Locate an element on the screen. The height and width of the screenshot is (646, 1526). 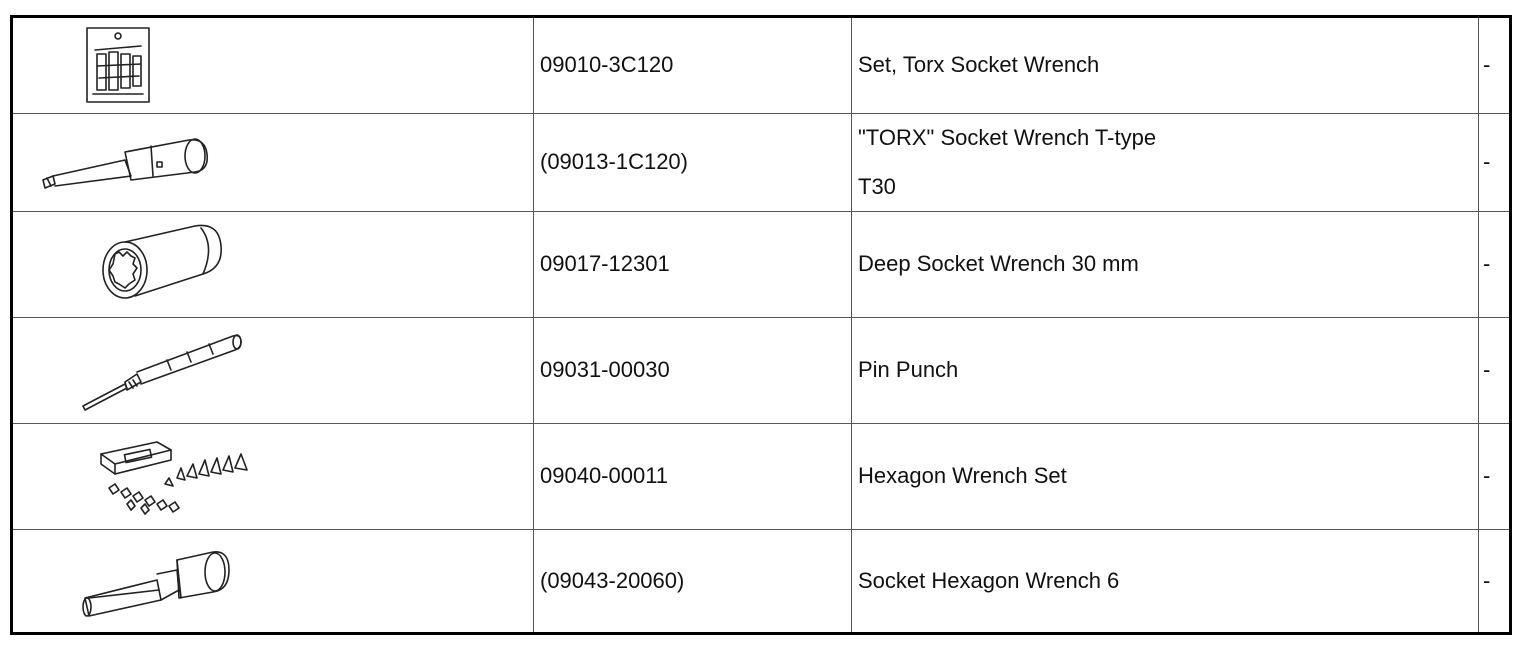
part-number-cell: (09043-20060) is located at coordinates (693, 581).